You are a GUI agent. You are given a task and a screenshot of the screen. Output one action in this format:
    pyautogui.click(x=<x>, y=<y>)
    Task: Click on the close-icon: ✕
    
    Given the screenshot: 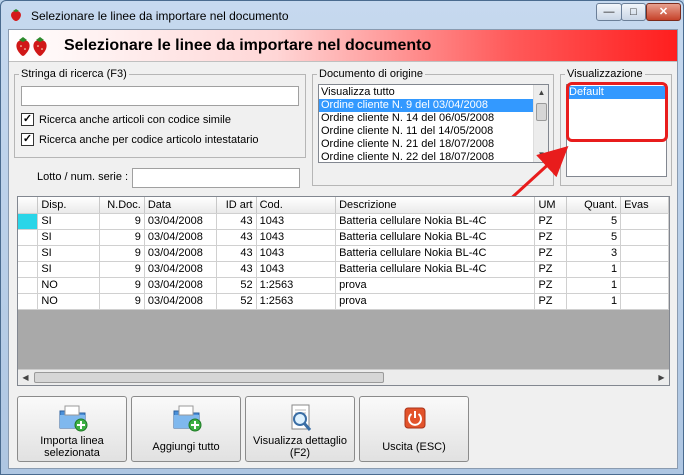 What is the action you would take?
    pyautogui.click(x=663, y=12)
    